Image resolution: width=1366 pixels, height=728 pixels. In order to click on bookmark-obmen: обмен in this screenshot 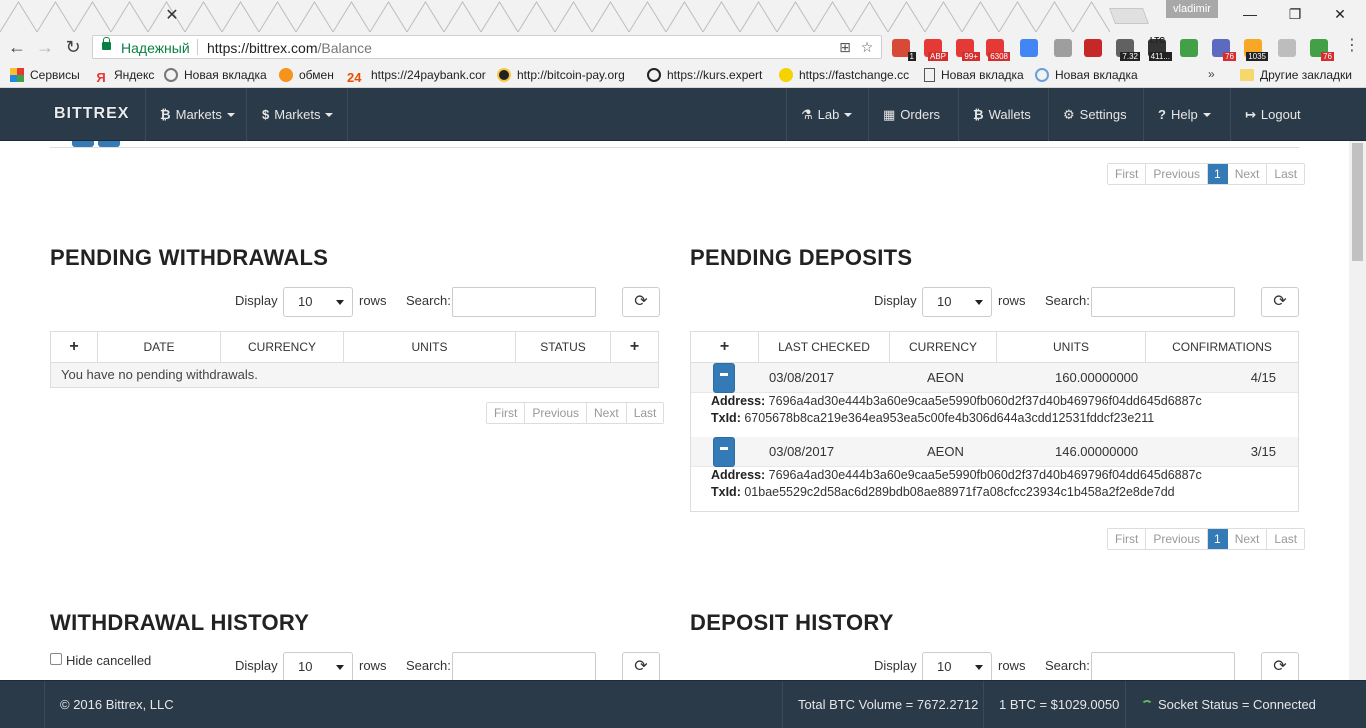, I will do `click(306, 75)`.